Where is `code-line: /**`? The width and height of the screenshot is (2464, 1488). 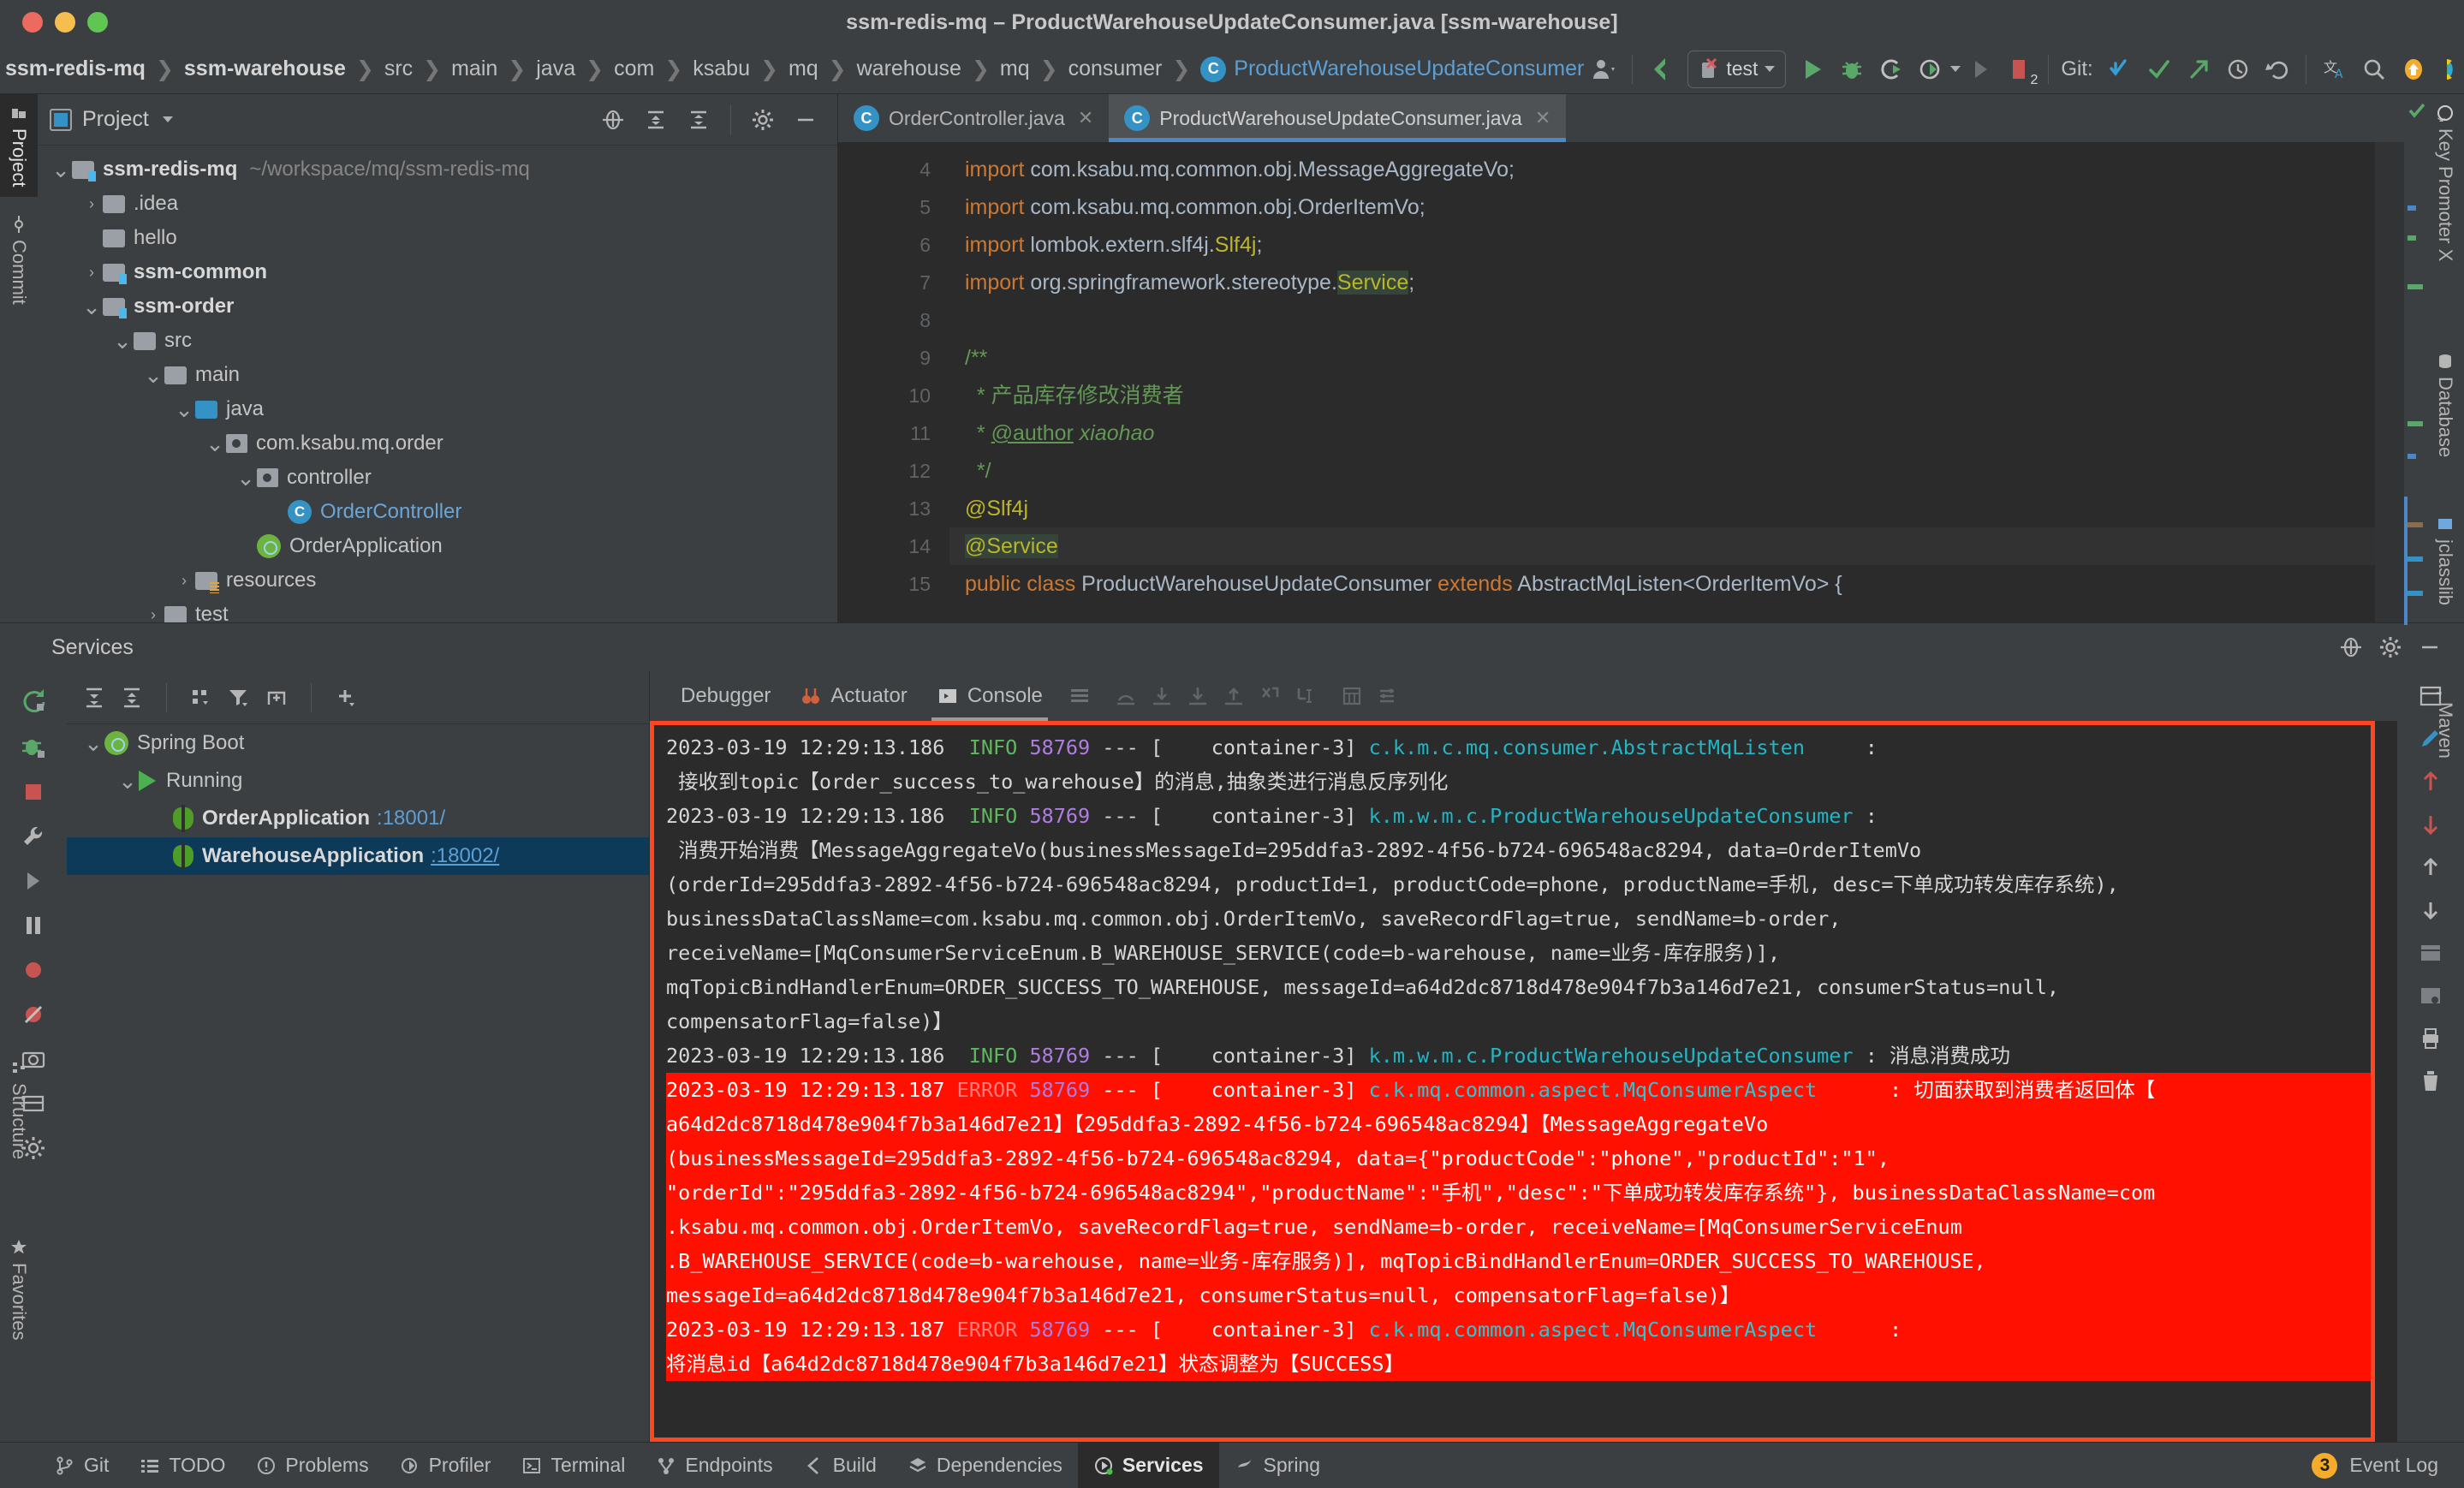
code-line: /** is located at coordinates (1662, 358).